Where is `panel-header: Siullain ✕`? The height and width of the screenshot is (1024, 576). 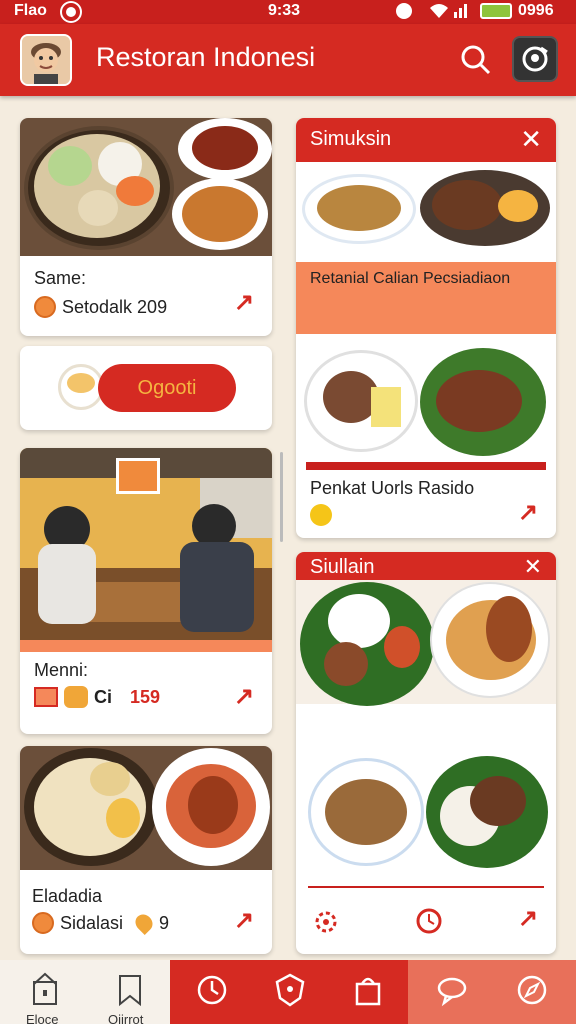
panel-header: Siullain ✕ is located at coordinates (426, 566).